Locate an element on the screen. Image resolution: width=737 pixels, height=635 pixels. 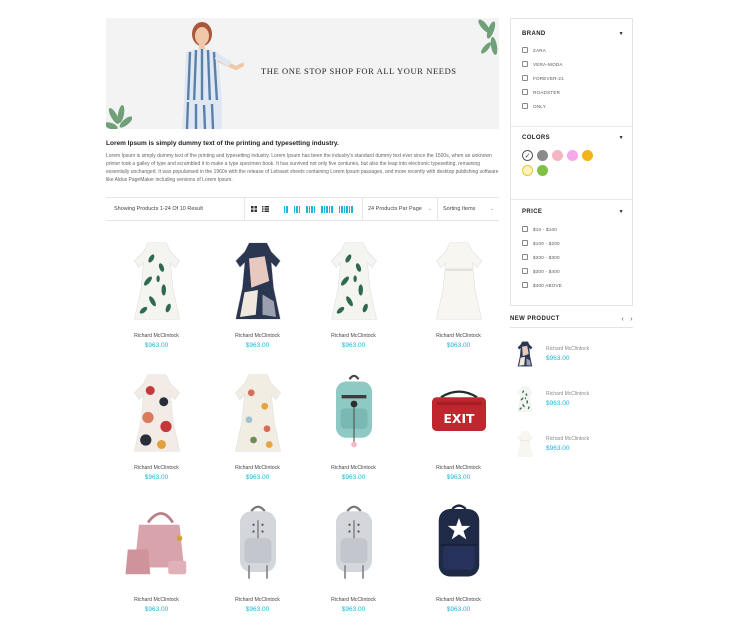
six-column-icon is located at coordinates (345, 209).